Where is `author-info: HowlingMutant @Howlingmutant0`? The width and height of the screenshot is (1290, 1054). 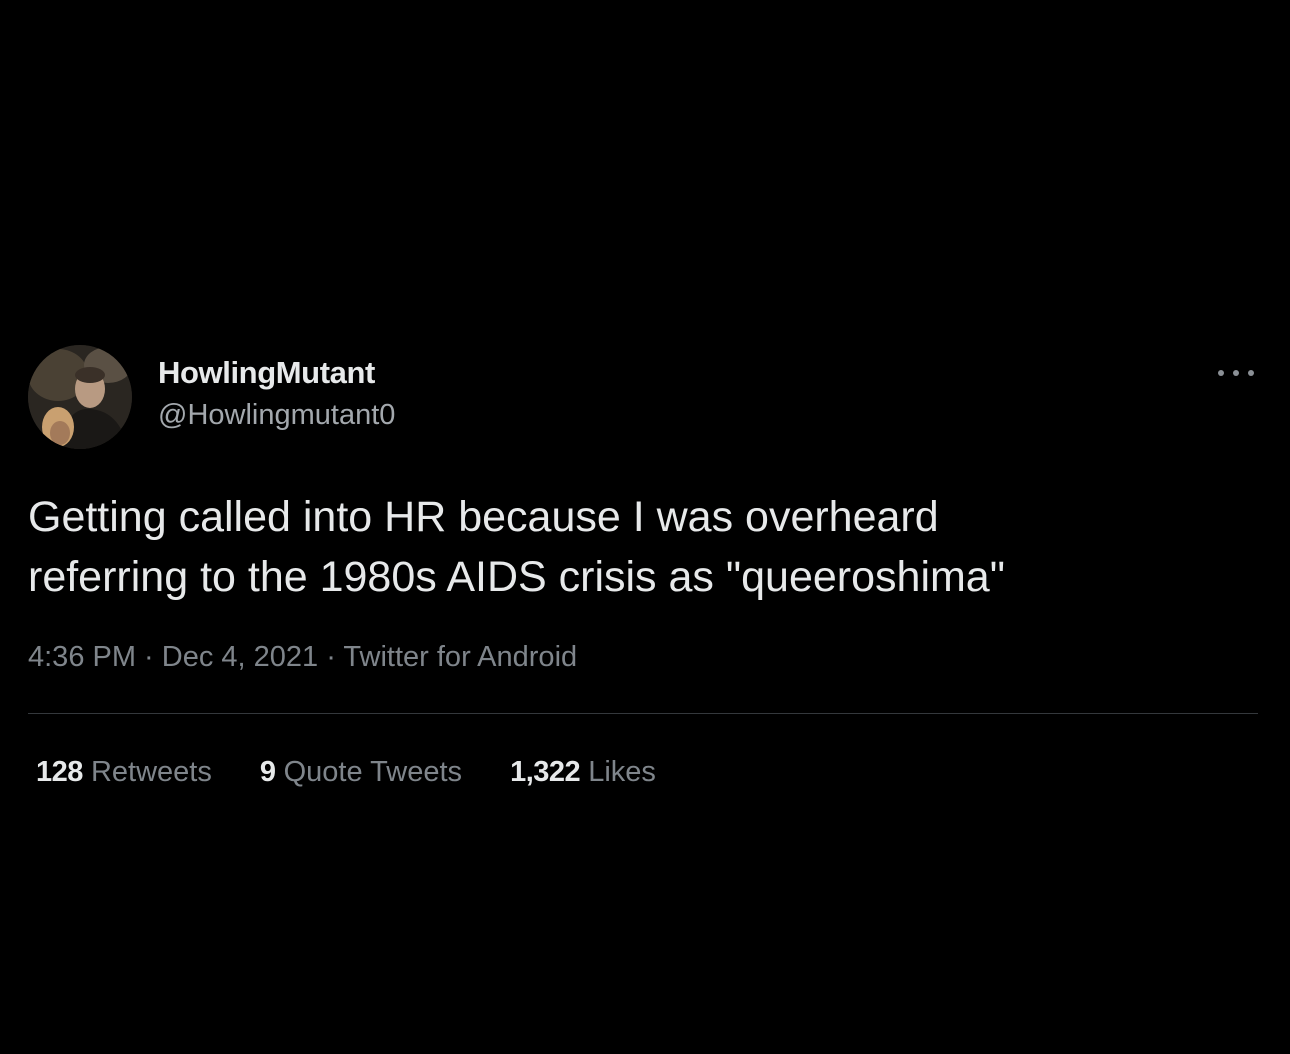 author-info: HowlingMutant @Howlingmutant0 is located at coordinates (276, 394).